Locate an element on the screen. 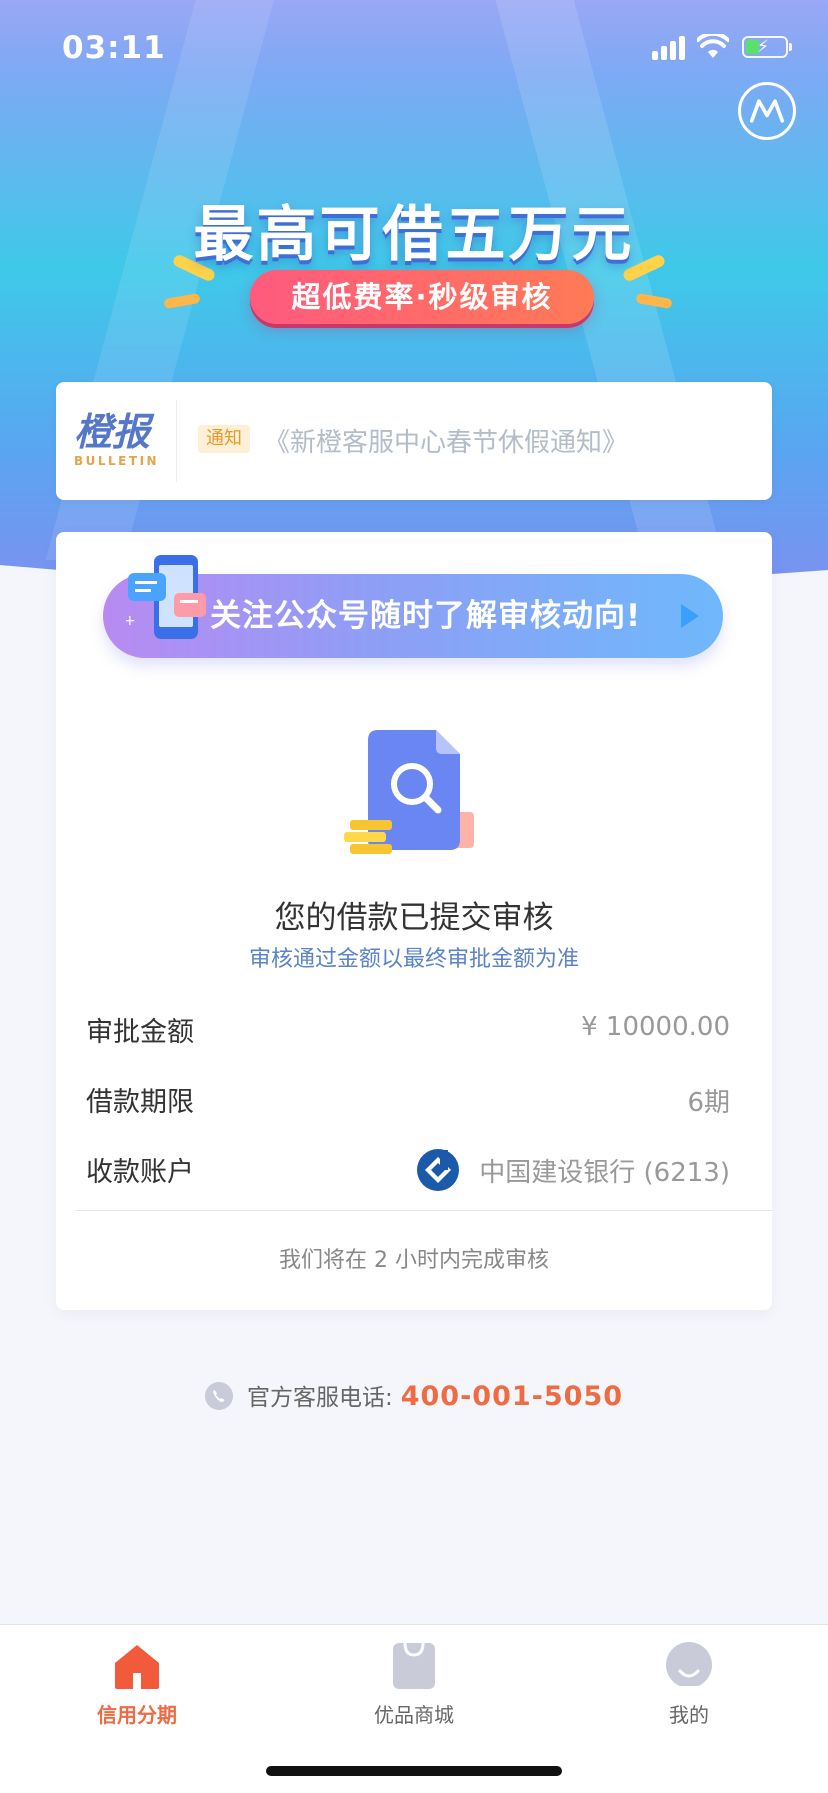 This screenshot has height=1793, width=828. play-icon is located at coordinates (690, 616).